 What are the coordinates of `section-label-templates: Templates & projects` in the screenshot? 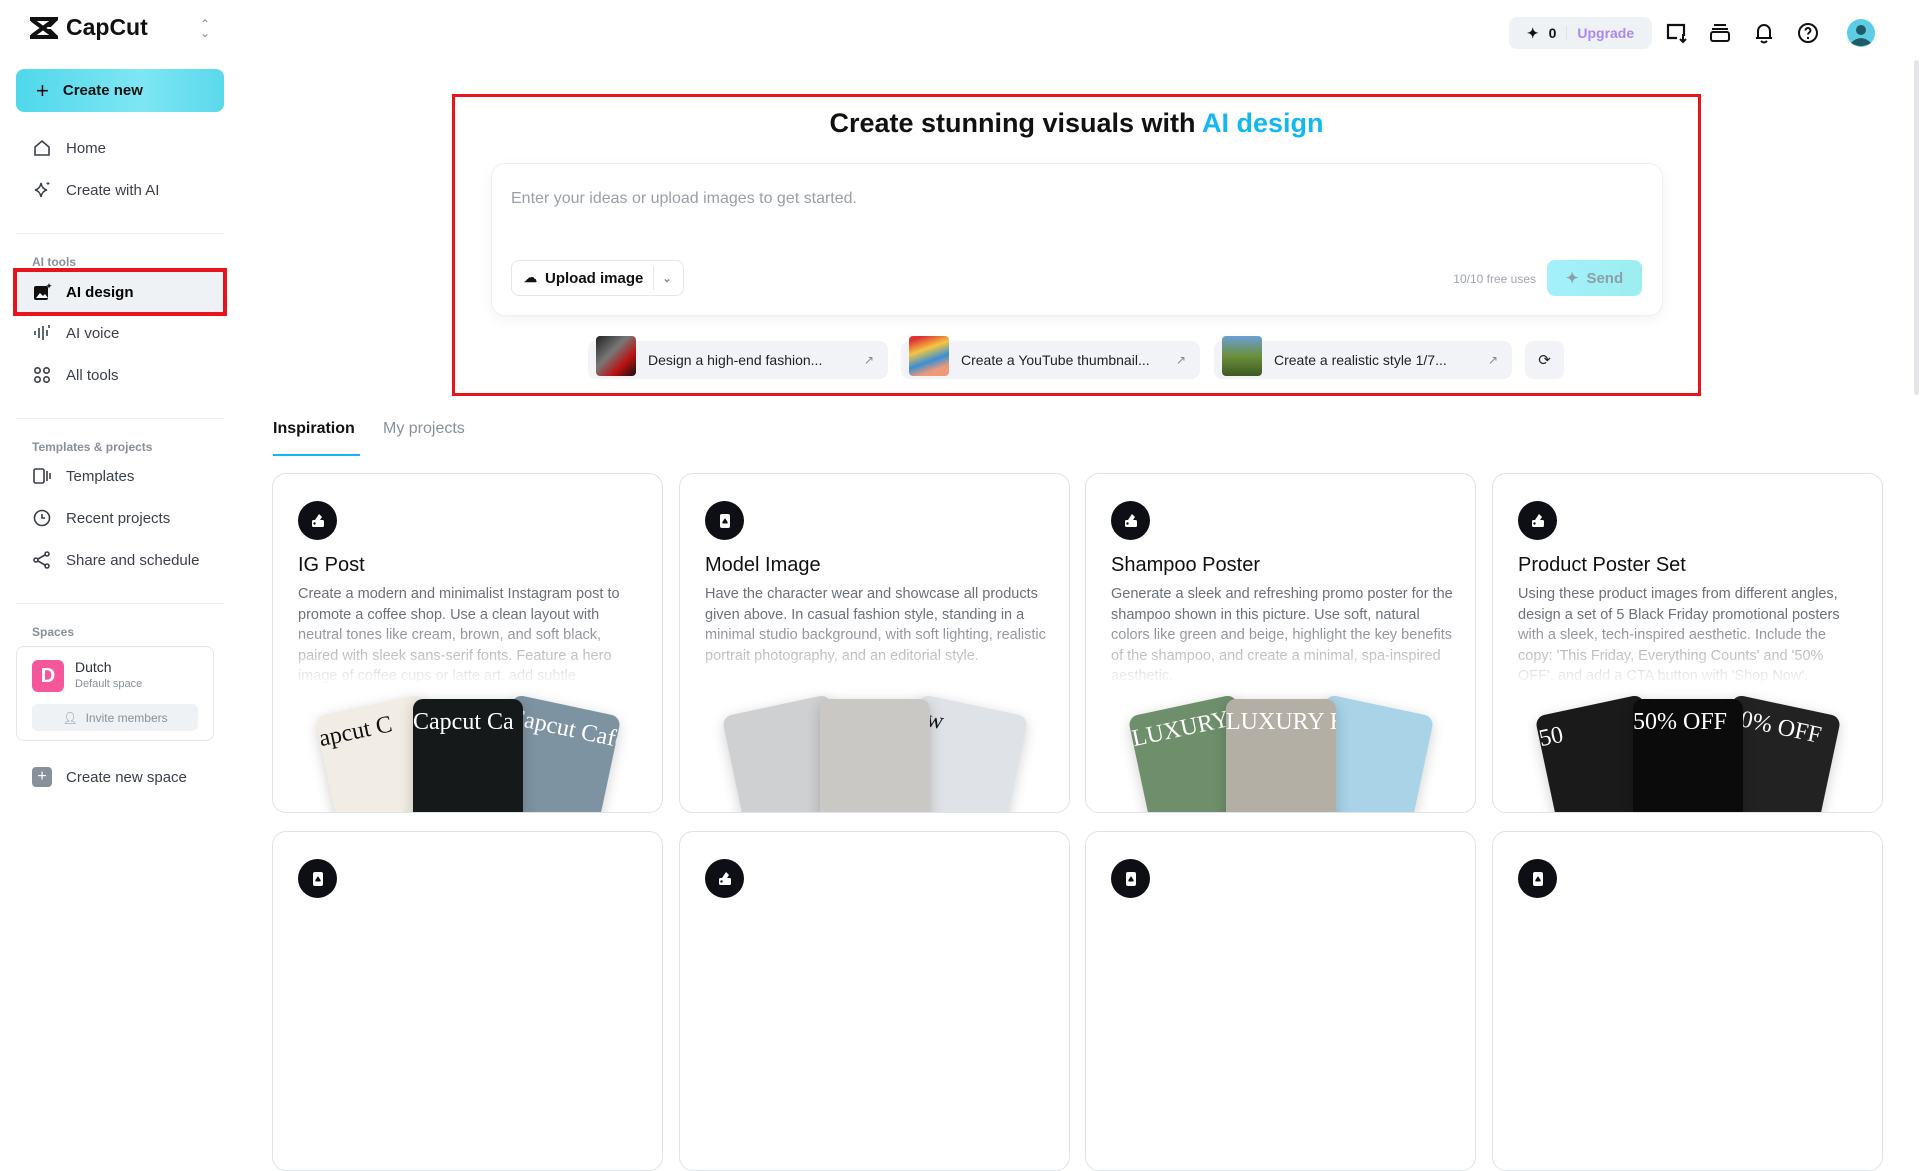 It's located at (92, 447).